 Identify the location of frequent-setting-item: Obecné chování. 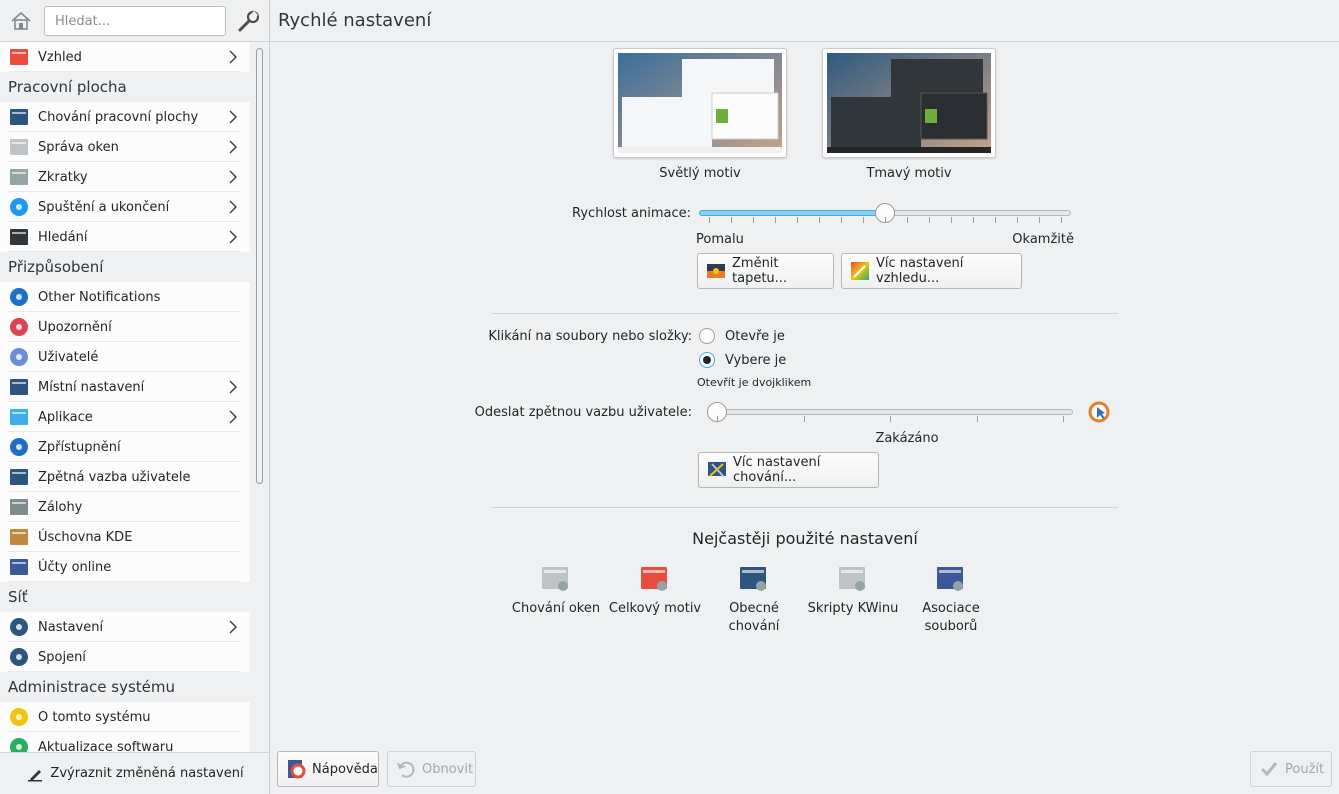
(754, 599).